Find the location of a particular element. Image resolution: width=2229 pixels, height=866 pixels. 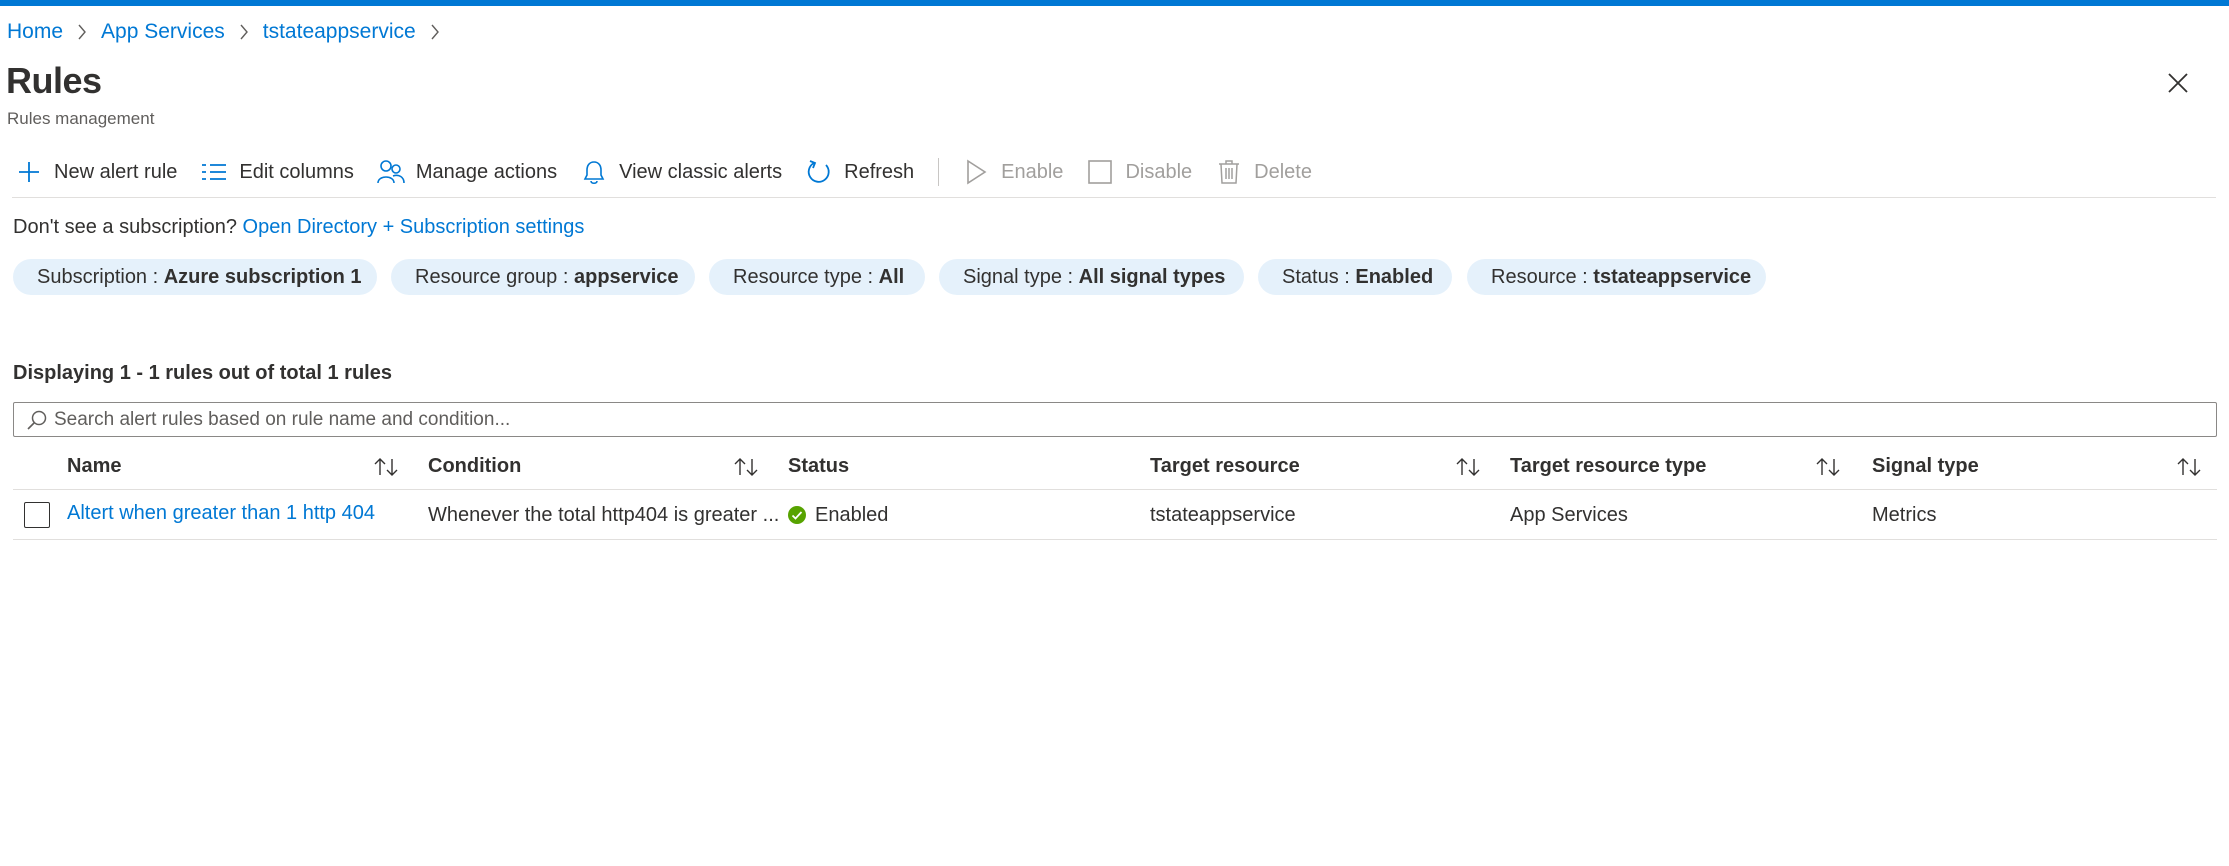

rule-signal-type: Metrics is located at coordinates (1904, 514).